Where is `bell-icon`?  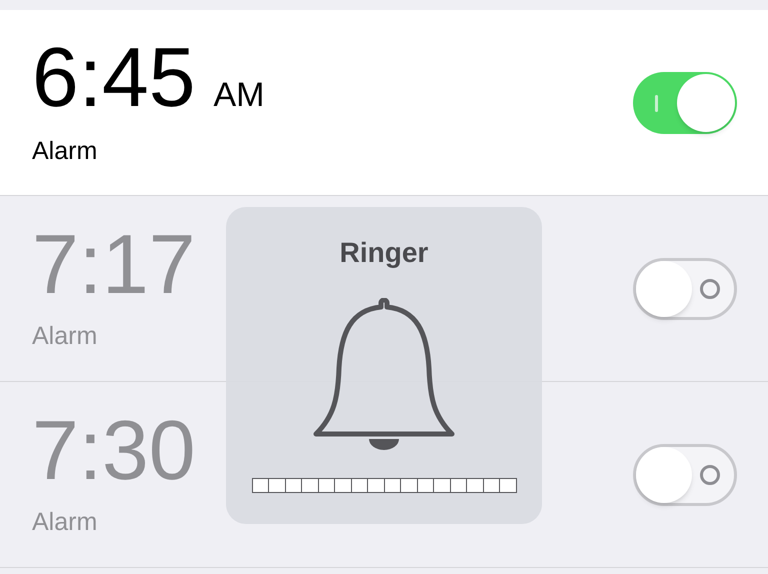
bell-icon is located at coordinates (384, 374).